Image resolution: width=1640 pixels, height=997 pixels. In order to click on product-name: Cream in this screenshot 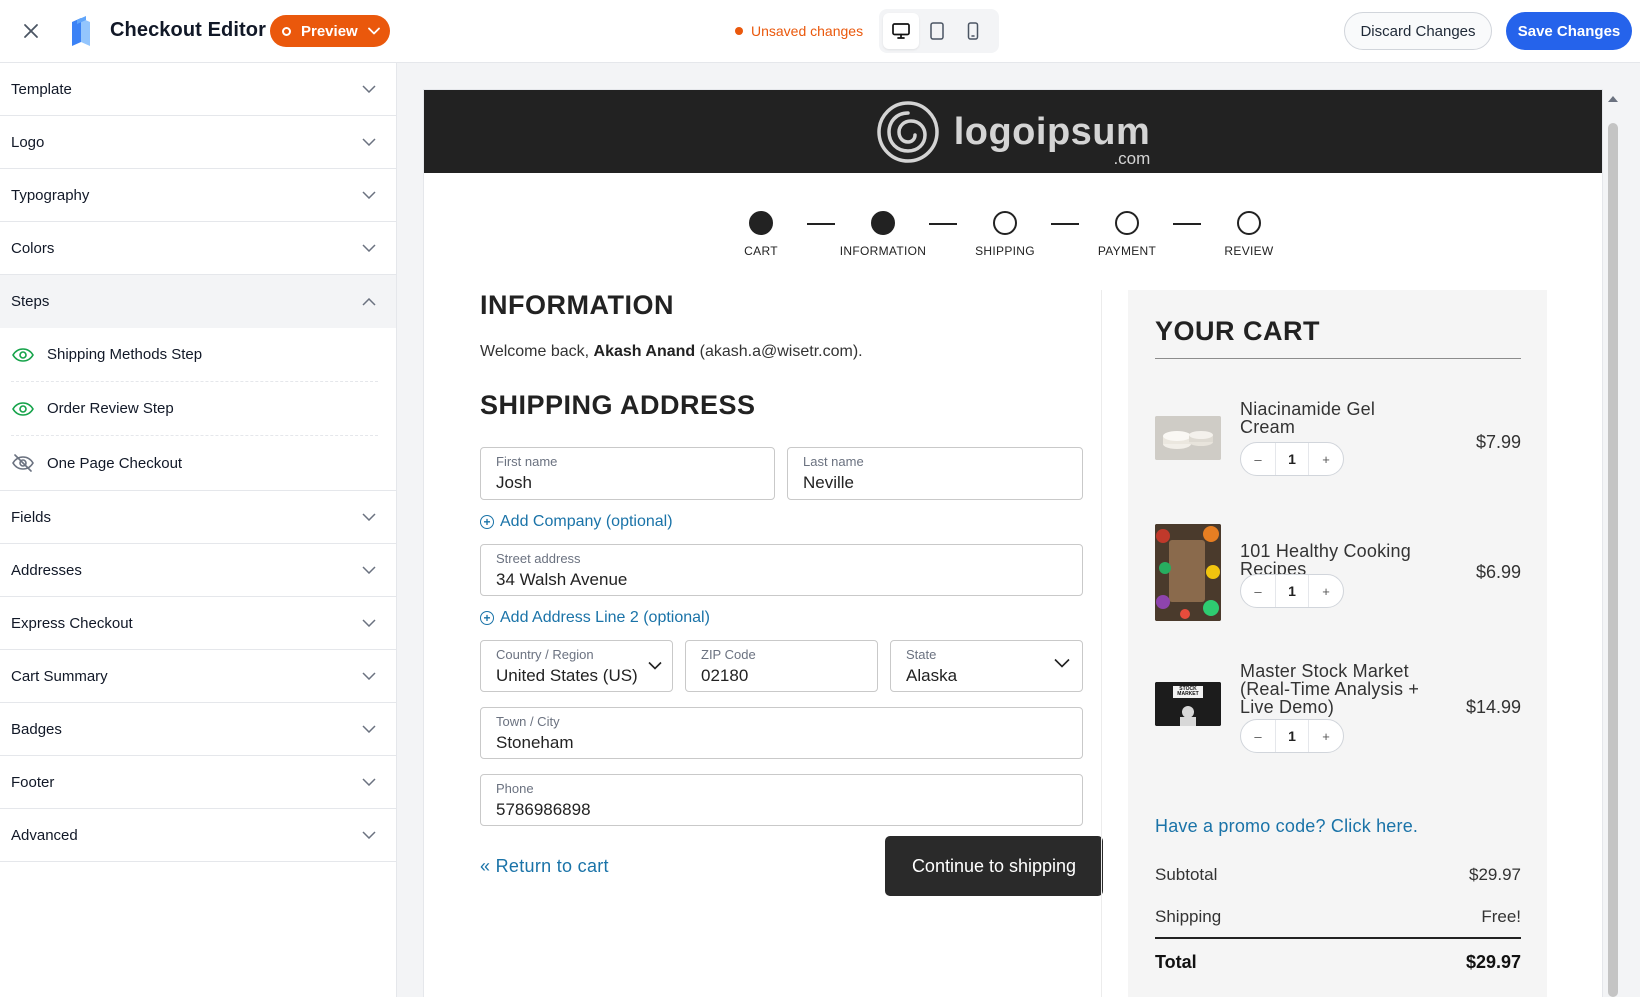, I will do `click(1268, 427)`.